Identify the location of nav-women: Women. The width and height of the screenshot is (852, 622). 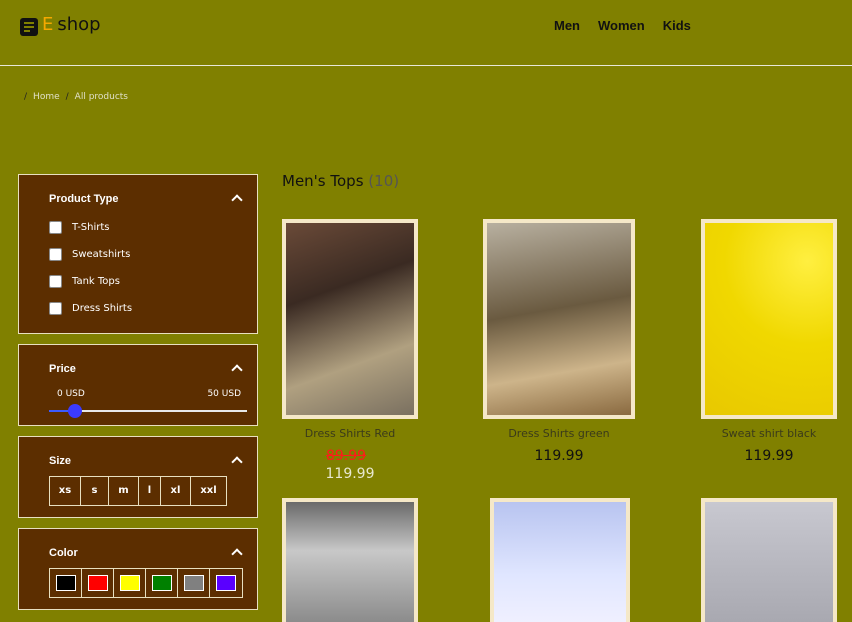
(621, 25).